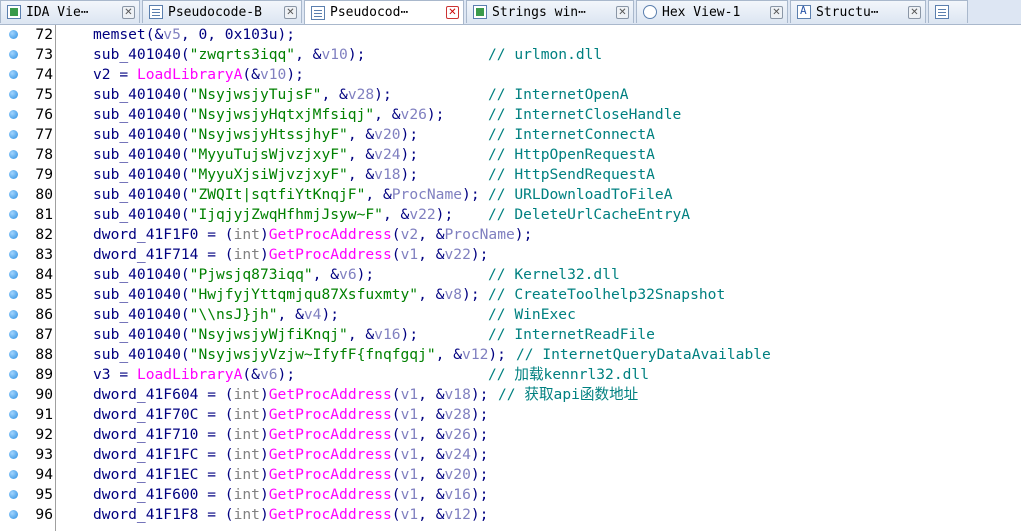 The width and height of the screenshot is (1021, 531). I want to click on code-text: sub_401040("NsyjwsjyWjfiKnqj", &v16);, so click(255, 335).